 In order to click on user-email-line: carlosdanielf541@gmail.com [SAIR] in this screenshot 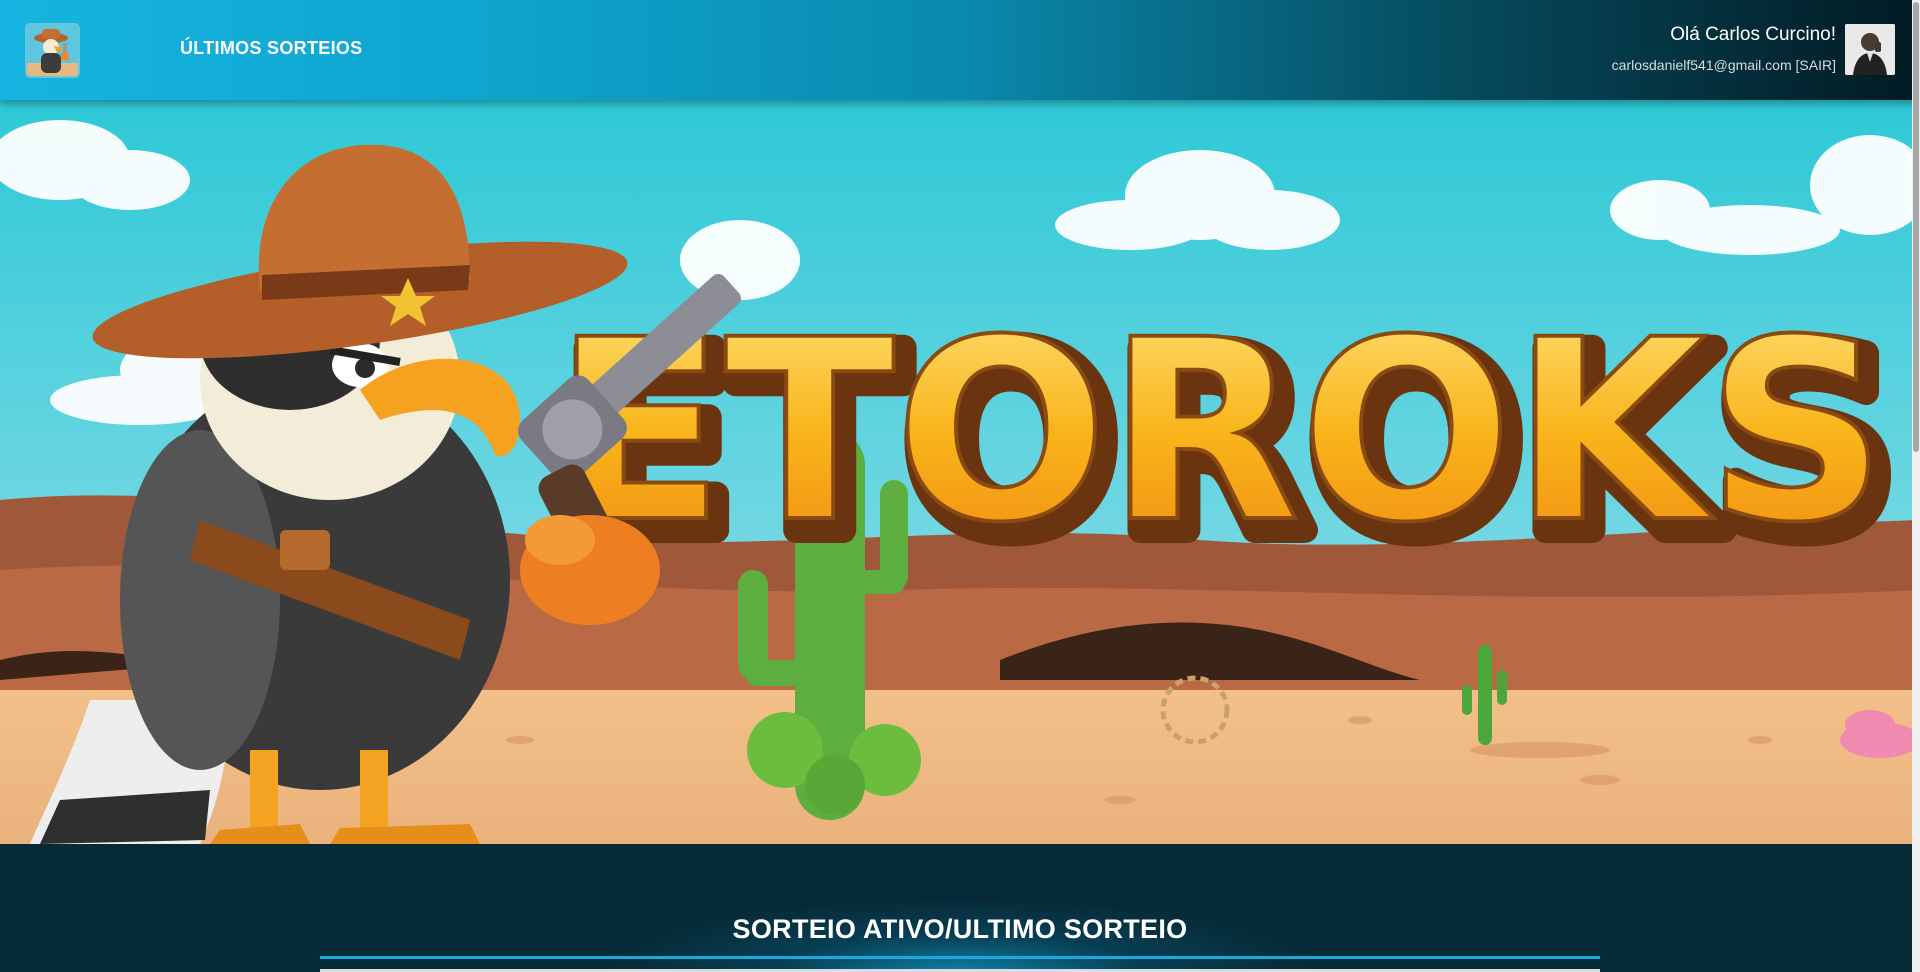, I will do `click(1724, 65)`.